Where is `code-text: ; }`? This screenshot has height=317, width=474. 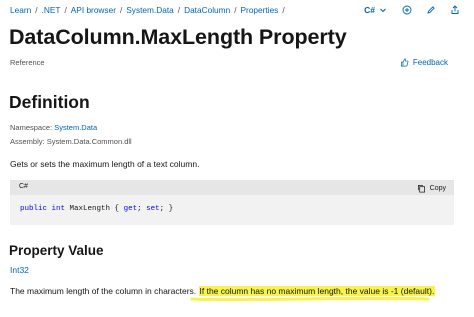
code-text: ; } is located at coordinates (166, 209).